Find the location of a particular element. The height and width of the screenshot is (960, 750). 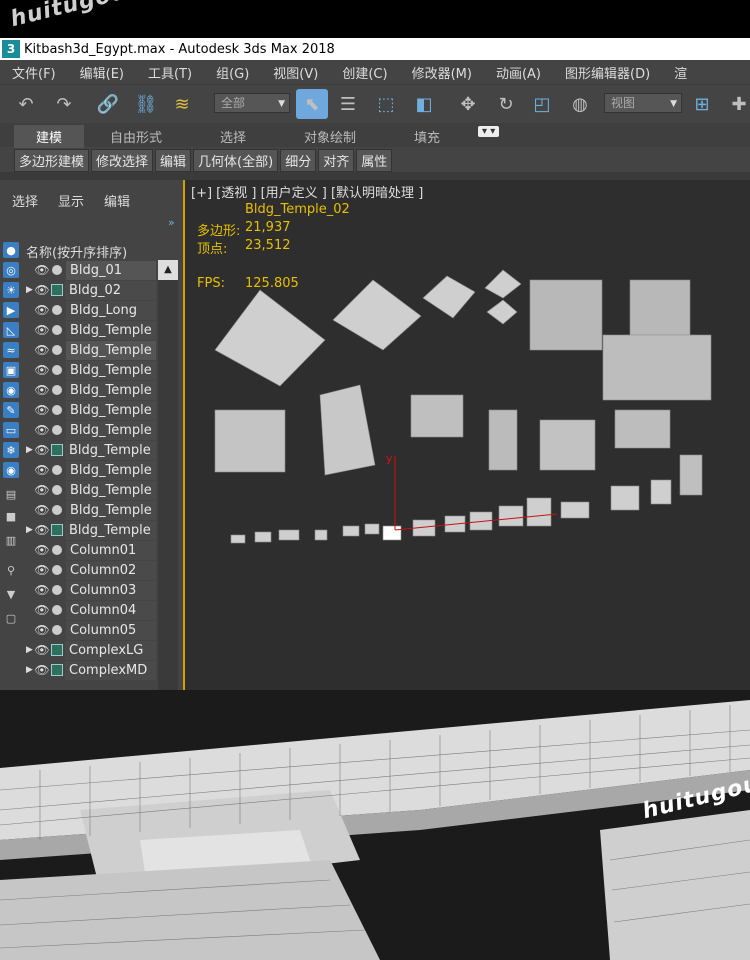

scale-icon: ◰ is located at coordinates (542, 104).